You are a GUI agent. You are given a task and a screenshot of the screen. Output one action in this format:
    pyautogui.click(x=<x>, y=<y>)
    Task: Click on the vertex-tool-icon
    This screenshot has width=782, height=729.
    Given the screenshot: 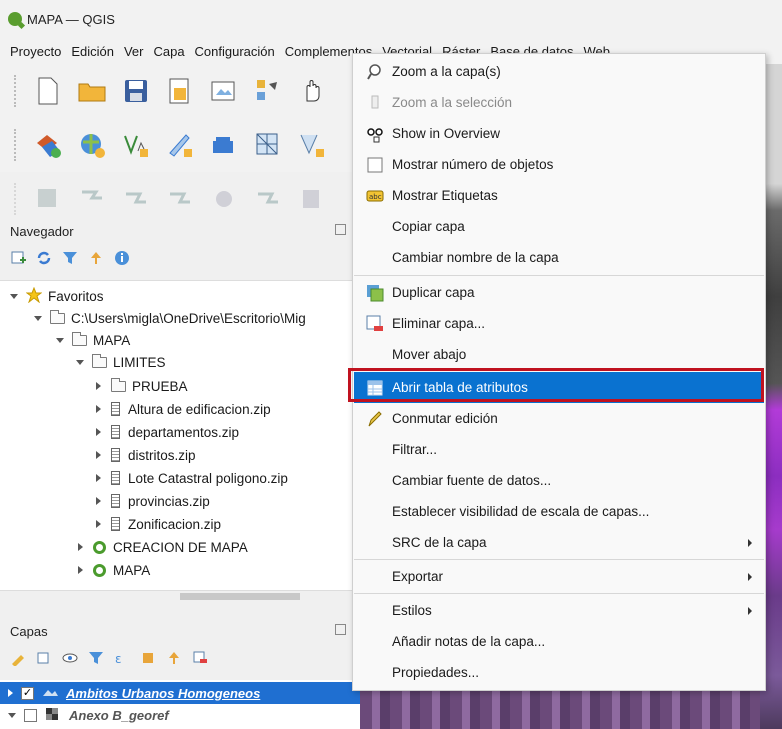 What is the action you would take?
    pyautogui.click(x=136, y=199)
    